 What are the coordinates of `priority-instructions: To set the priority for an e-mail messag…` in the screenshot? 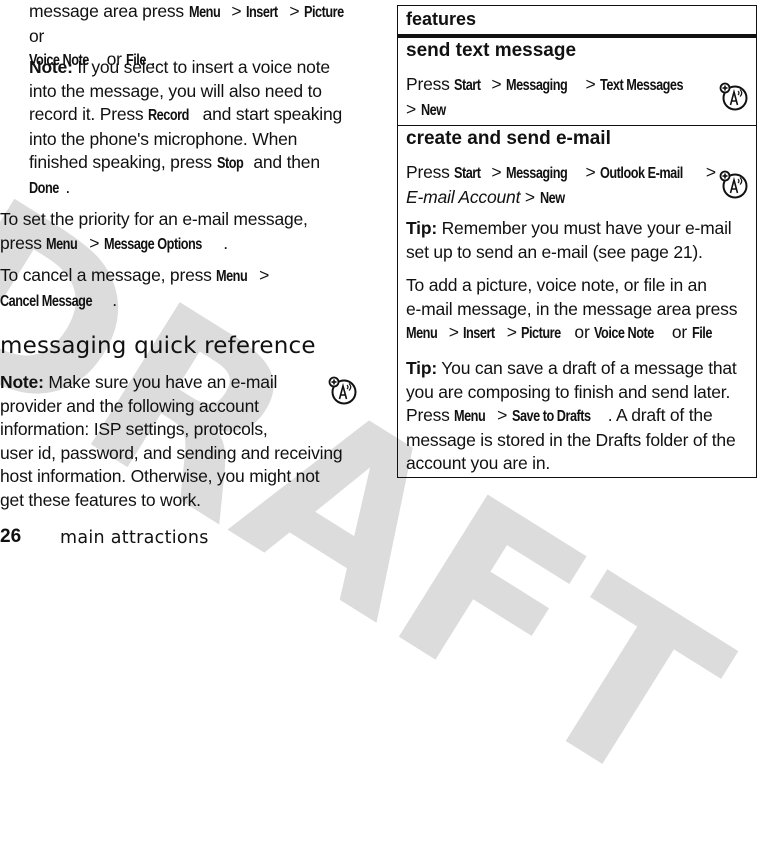 It's located at (180, 232).